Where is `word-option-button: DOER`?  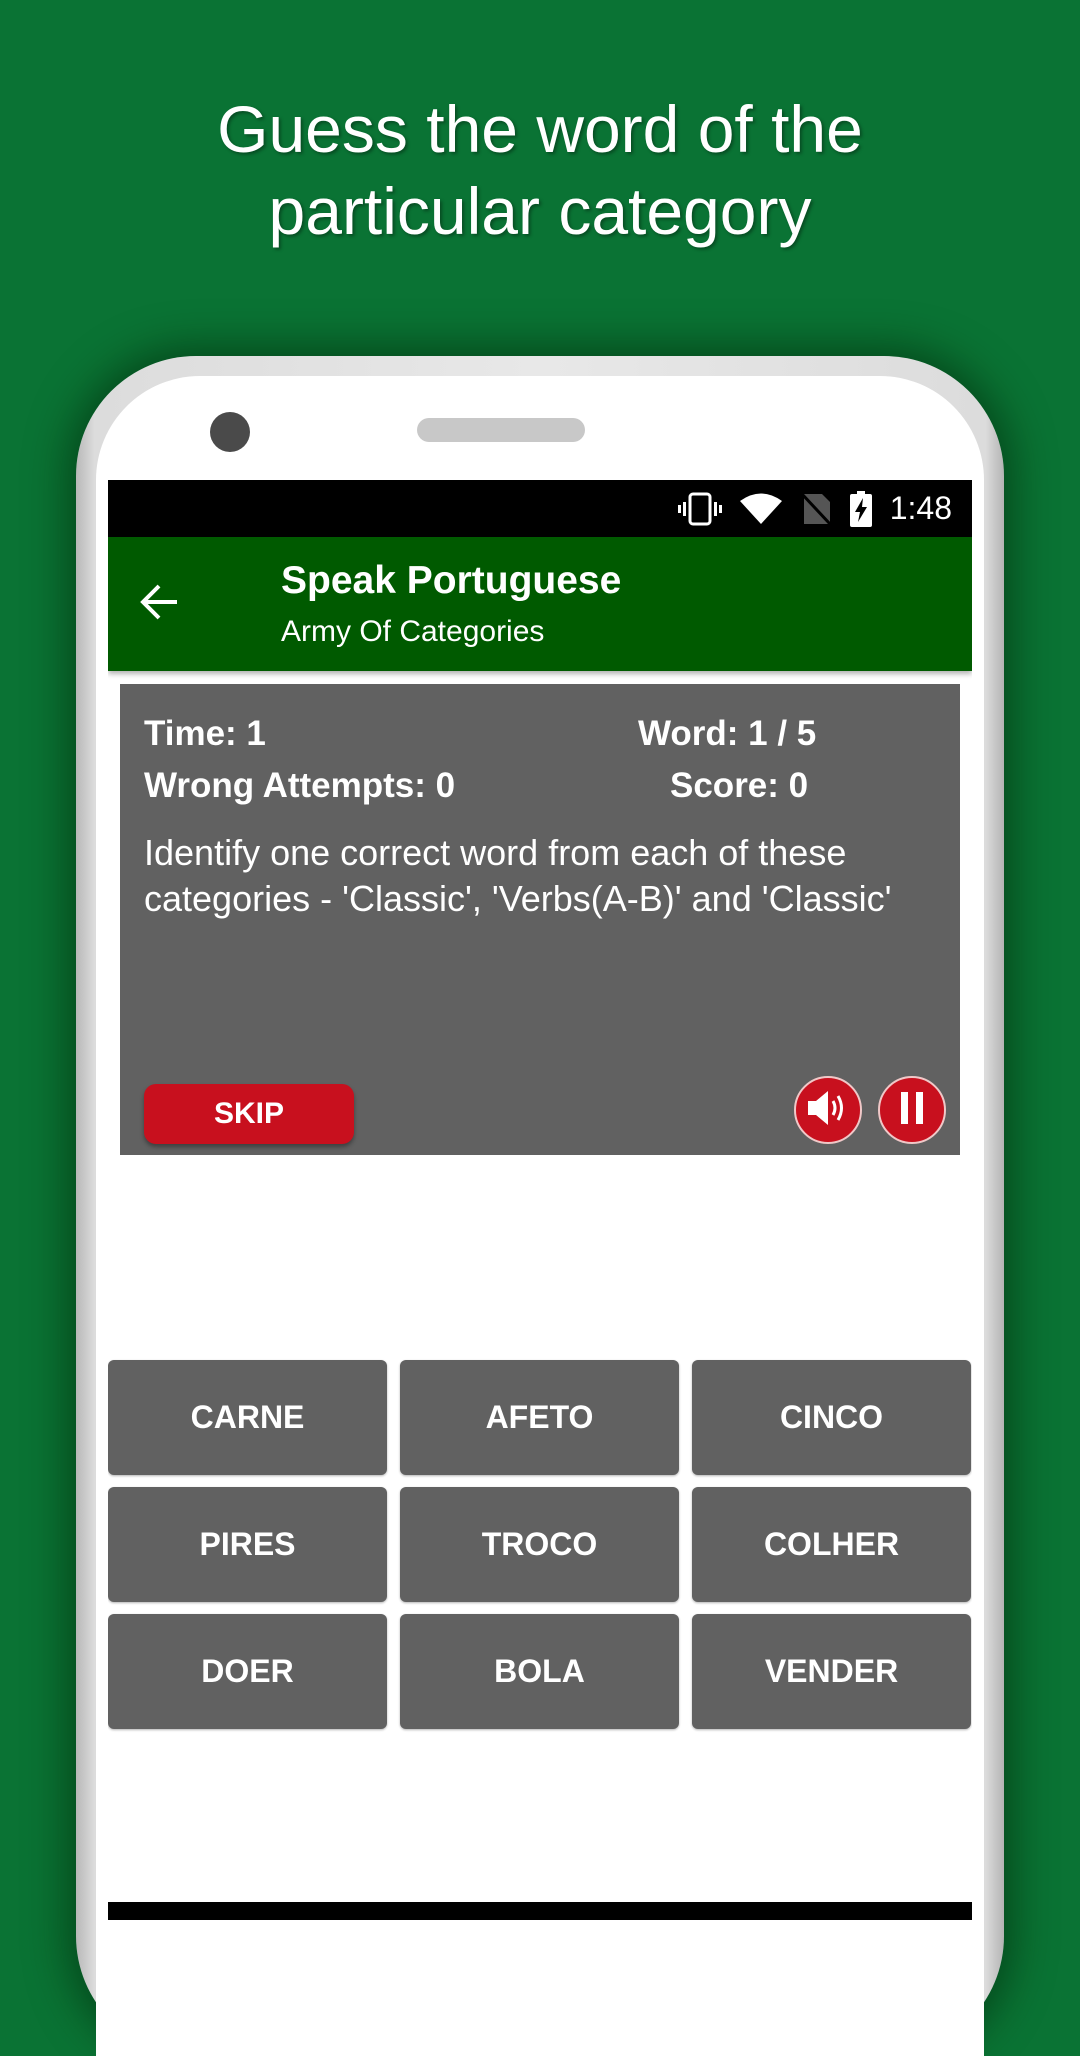
word-option-button: DOER is located at coordinates (247, 1671).